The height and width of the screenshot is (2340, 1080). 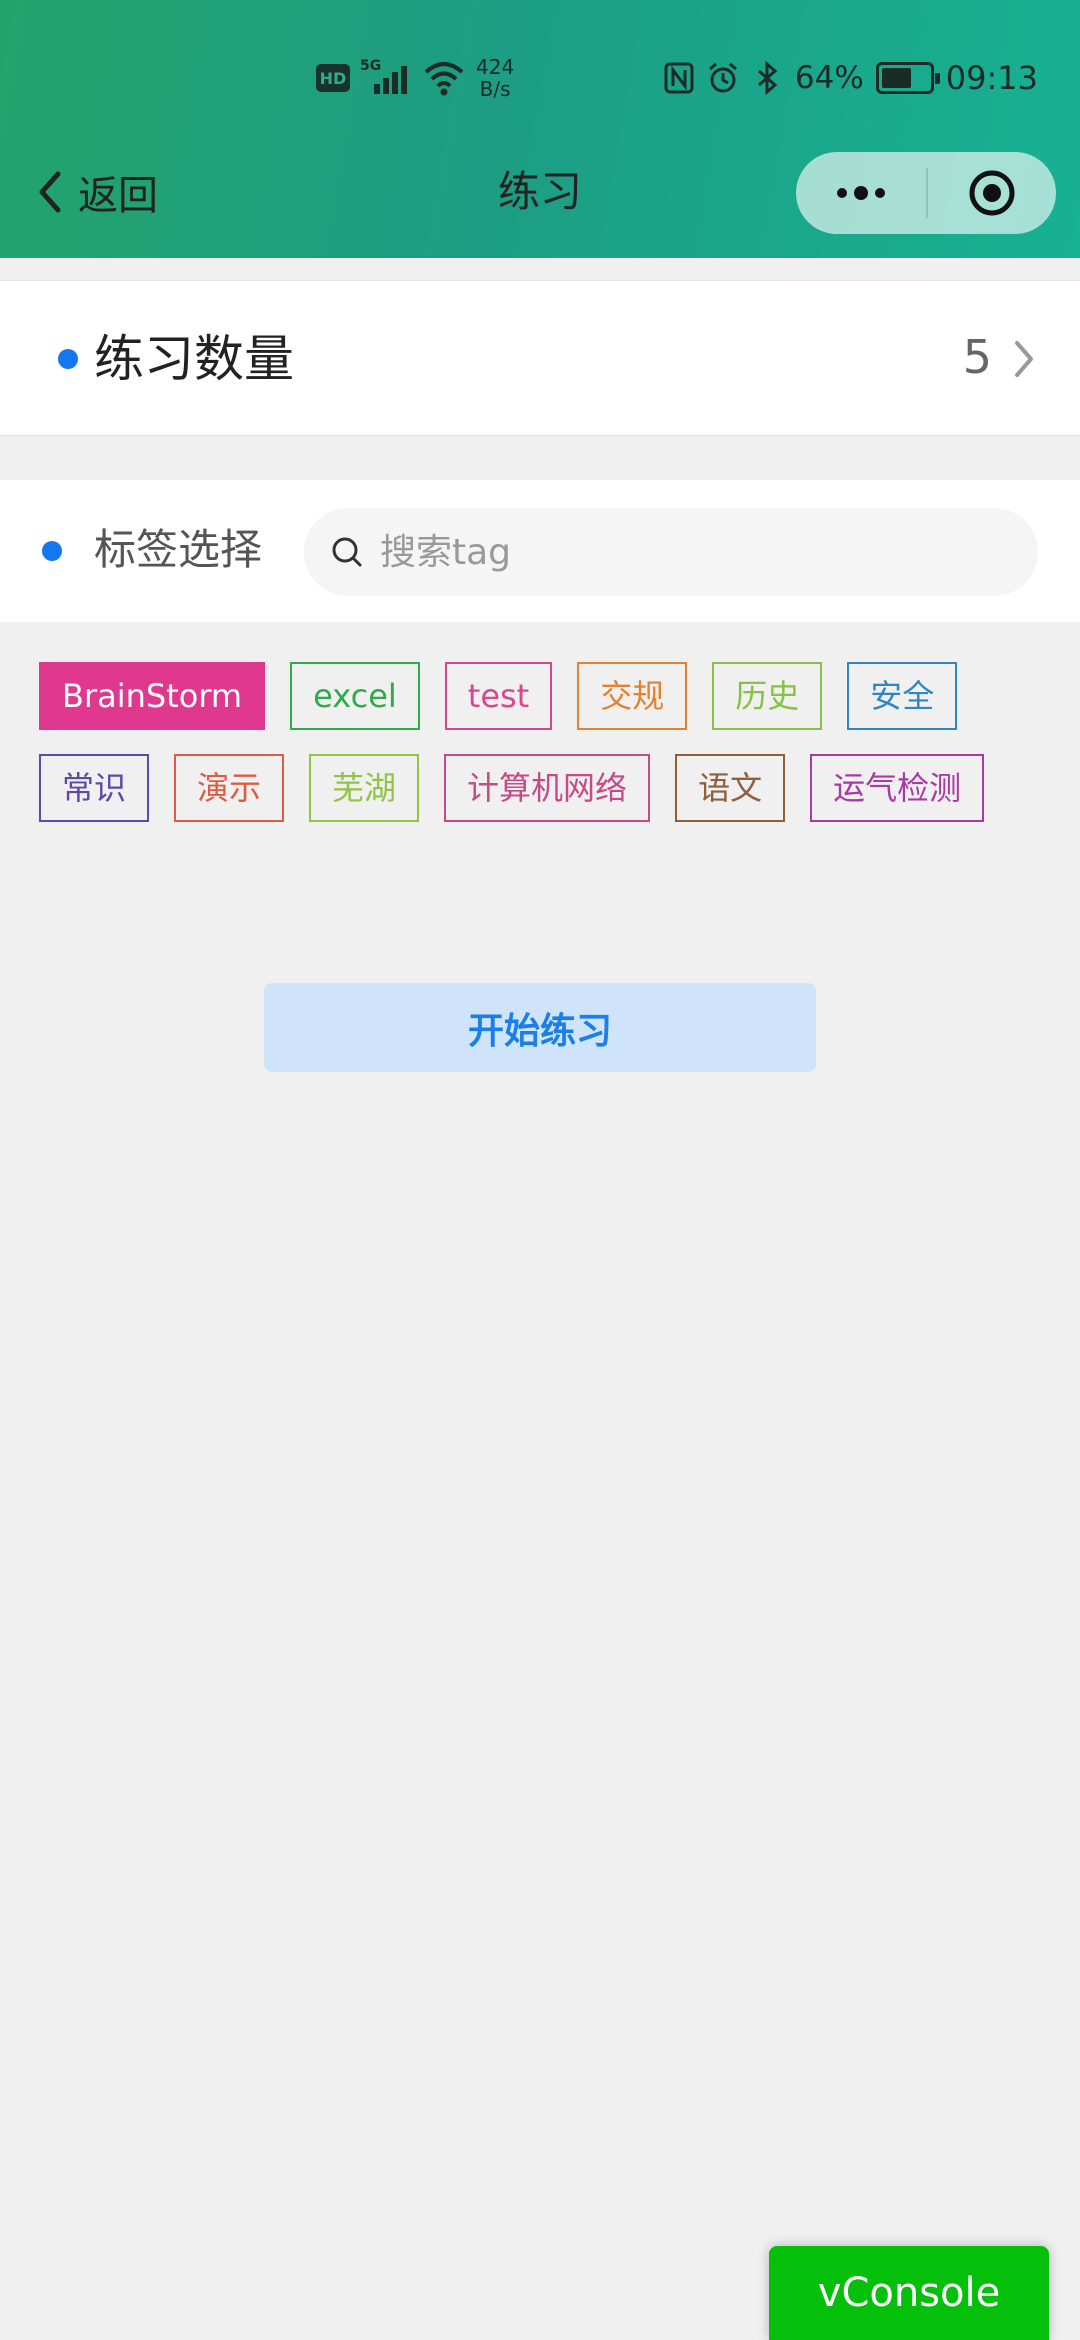 I want to click on wifi-icon, so click(x=444, y=79).